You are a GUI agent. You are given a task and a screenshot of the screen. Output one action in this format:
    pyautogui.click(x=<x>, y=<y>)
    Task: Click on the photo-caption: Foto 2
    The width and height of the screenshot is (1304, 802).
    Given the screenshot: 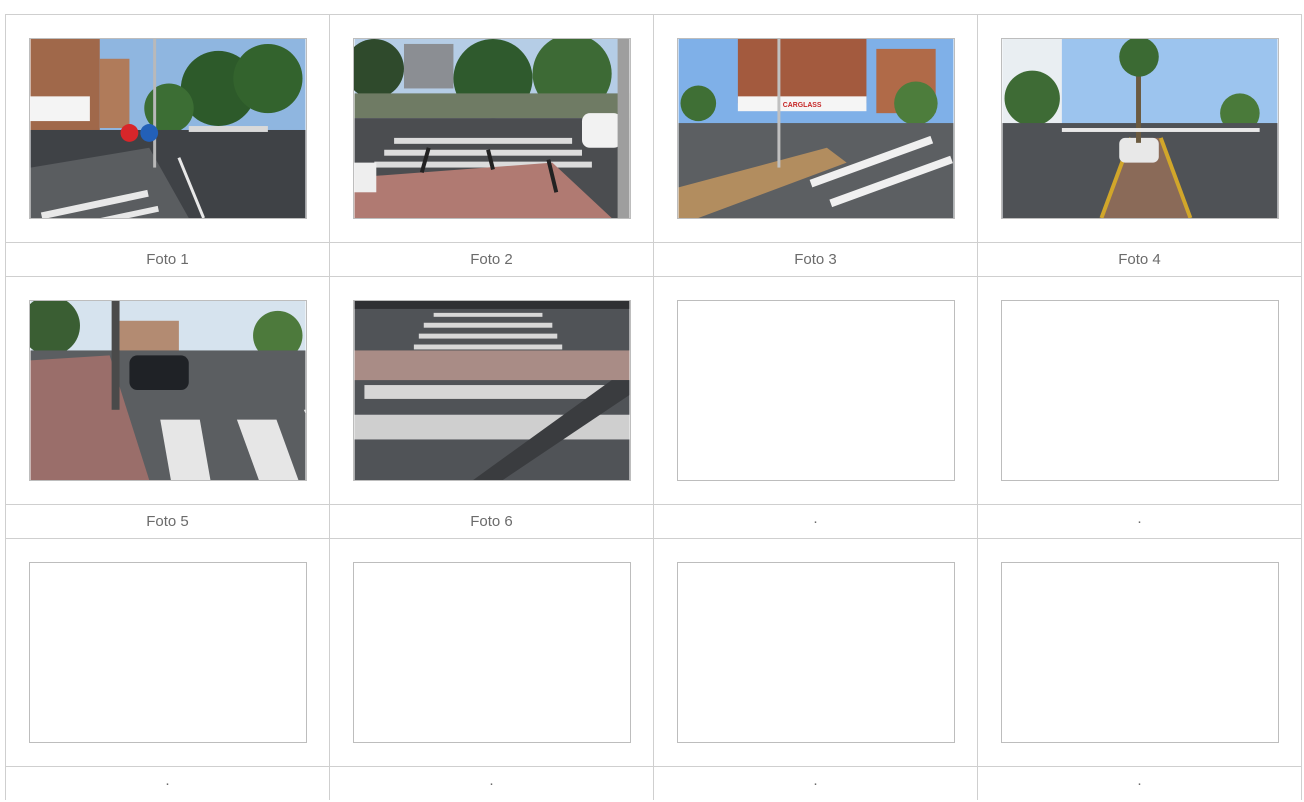 What is the action you would take?
    pyautogui.click(x=491, y=259)
    